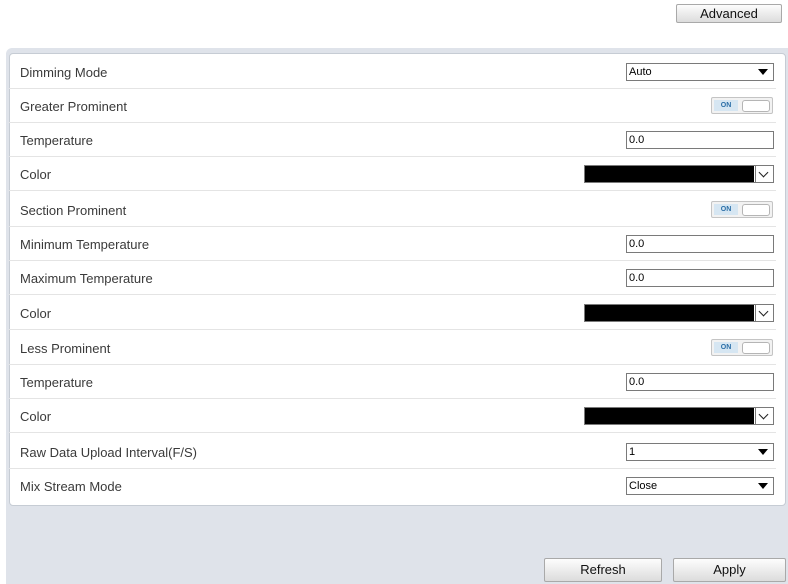  What do you see at coordinates (700, 452) in the screenshot?
I see `raw-data-upload-interval-select: 1` at bounding box center [700, 452].